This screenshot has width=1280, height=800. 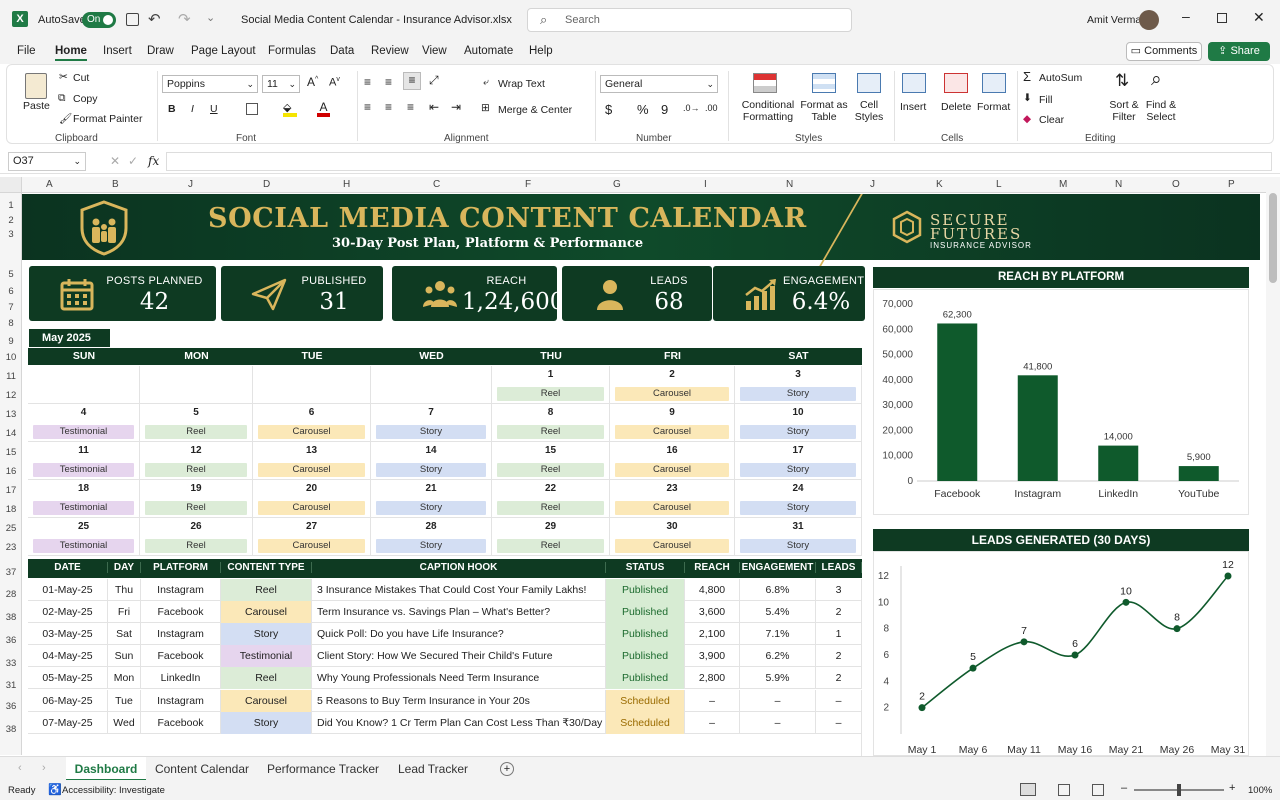 I want to click on percent-icon: %, so click(x=643, y=109).